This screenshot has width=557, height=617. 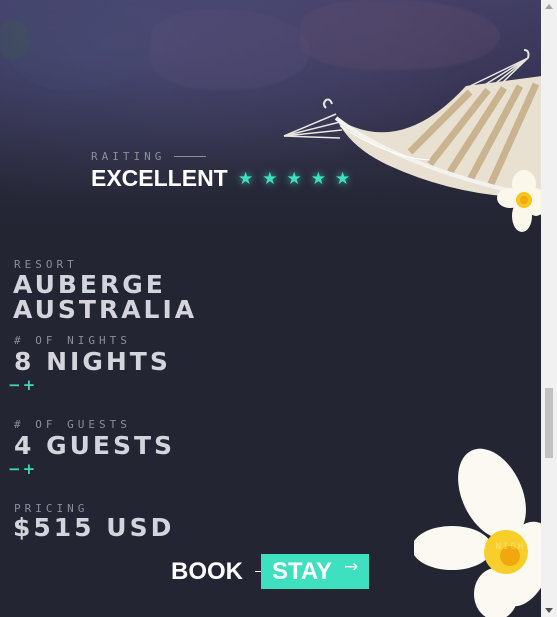 I want to click on vertical-scrollbar, so click(x=549, y=308).